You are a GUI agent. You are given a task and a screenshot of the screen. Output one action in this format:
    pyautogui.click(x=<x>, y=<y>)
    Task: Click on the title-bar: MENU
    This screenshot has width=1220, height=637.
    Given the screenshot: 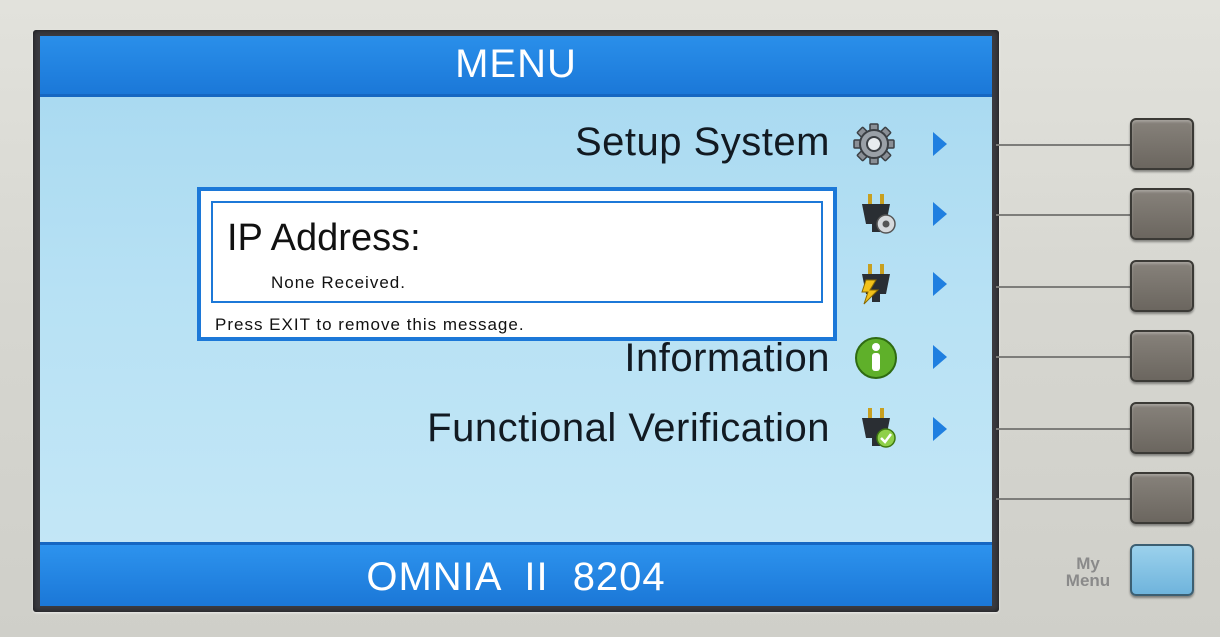 What is the action you would take?
    pyautogui.click(x=516, y=66)
    